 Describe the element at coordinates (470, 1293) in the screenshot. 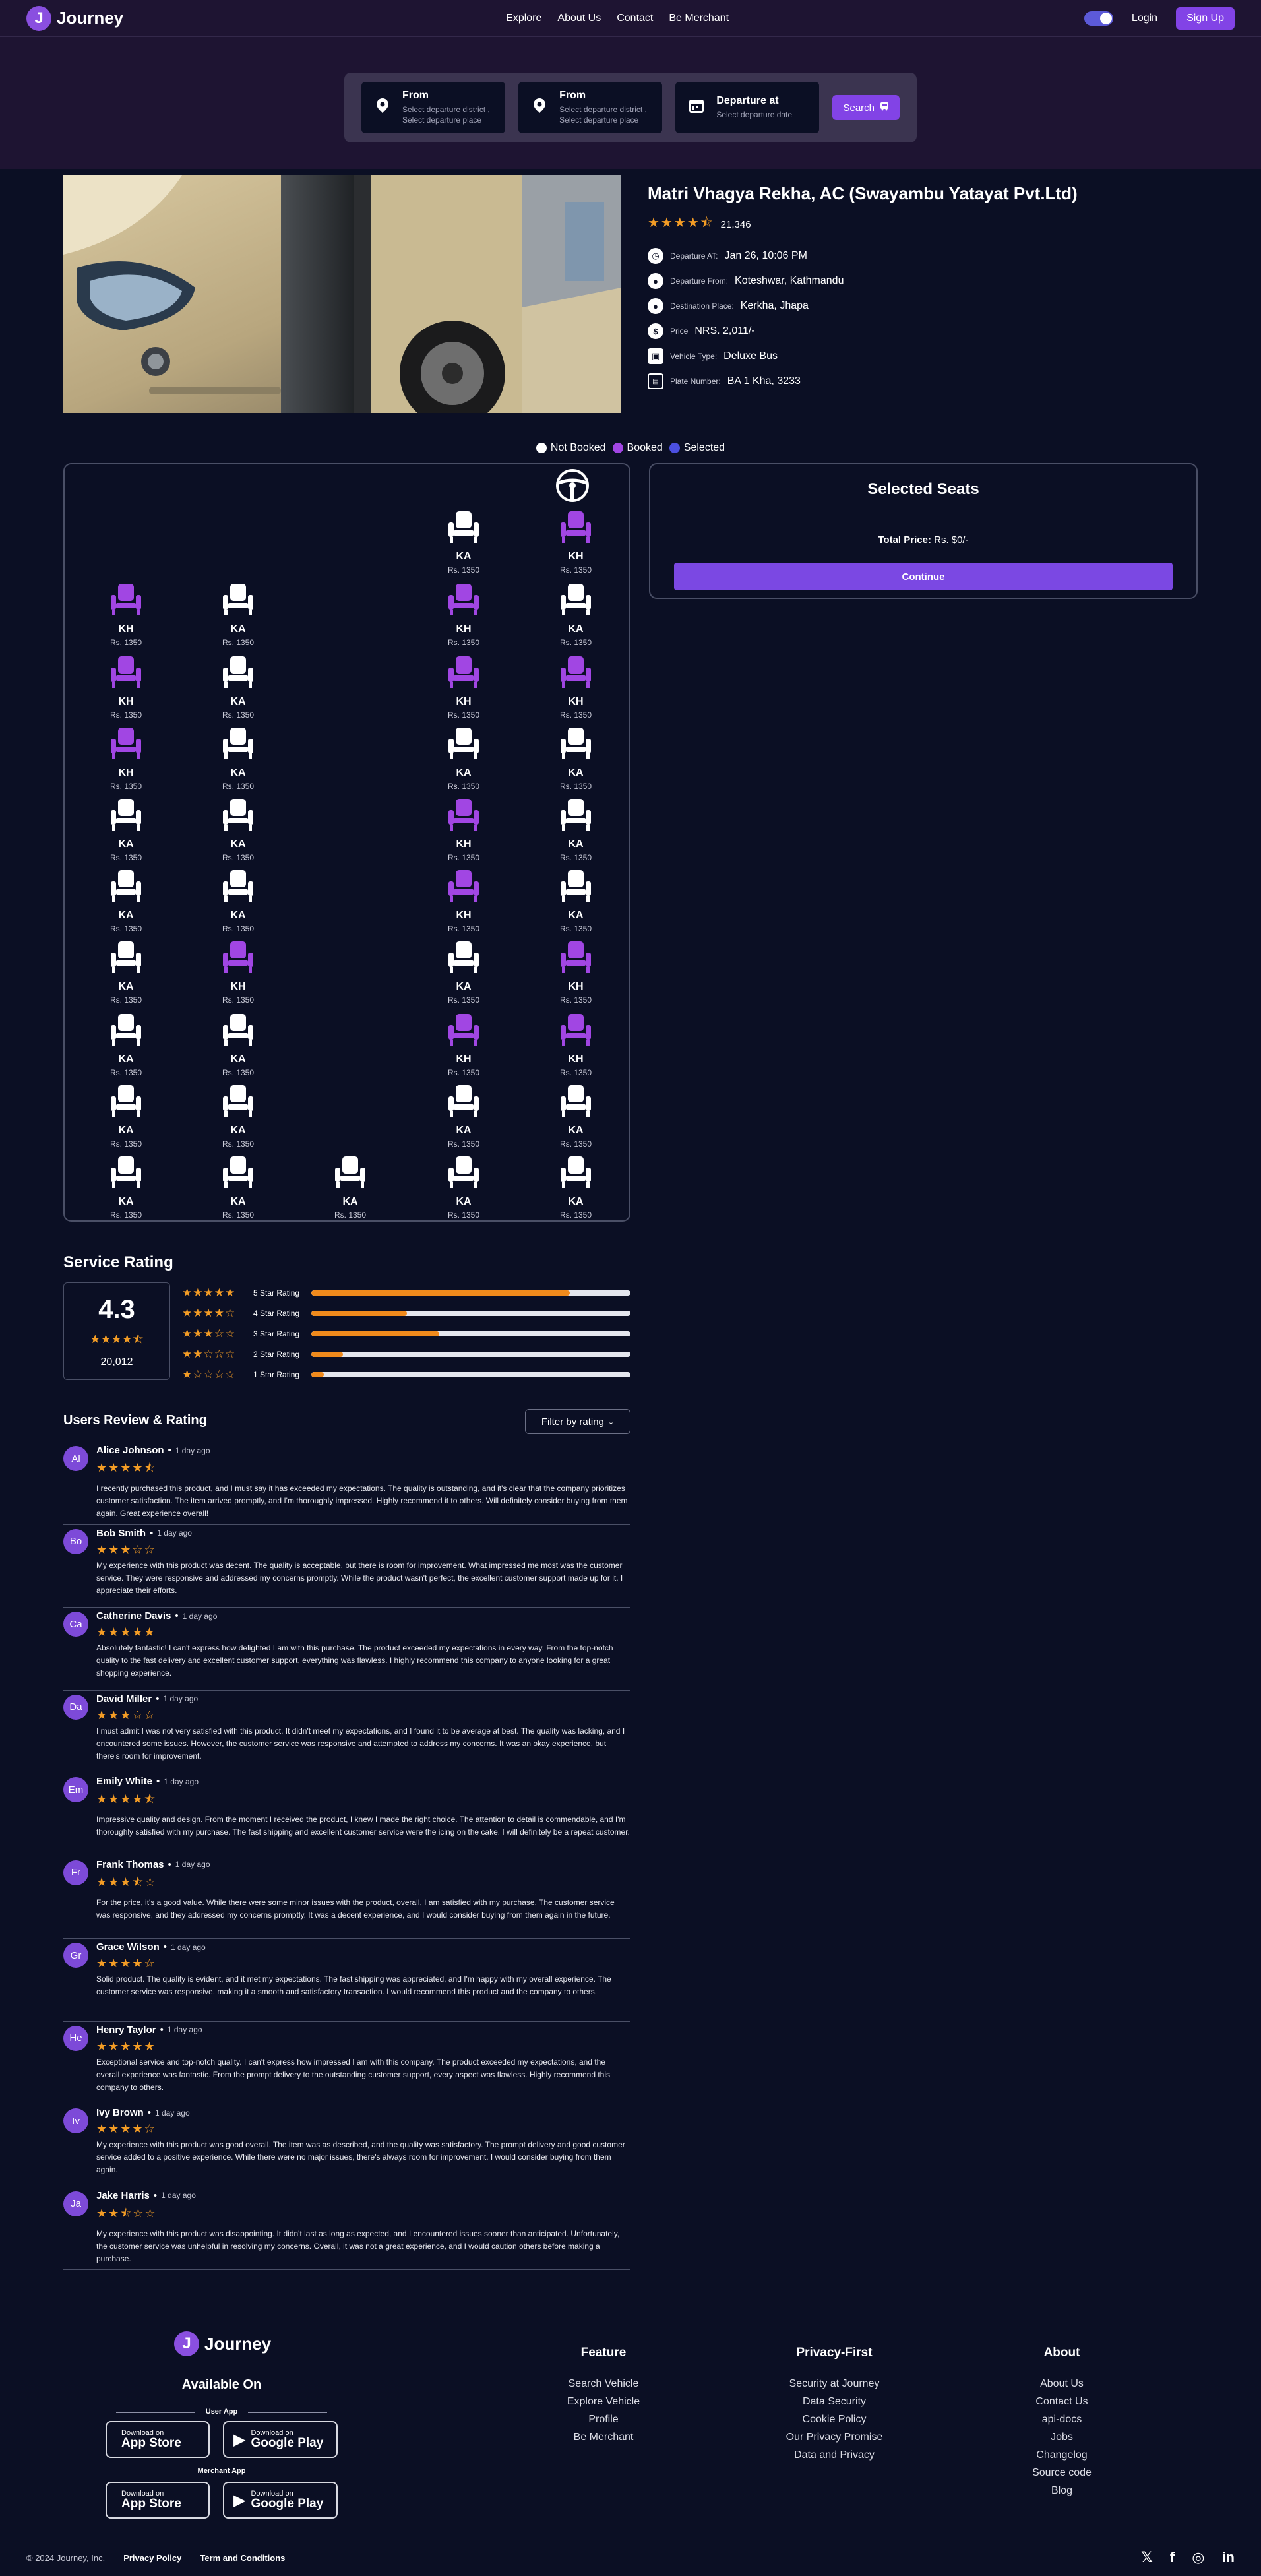

I see `rating-bar-track` at that location.